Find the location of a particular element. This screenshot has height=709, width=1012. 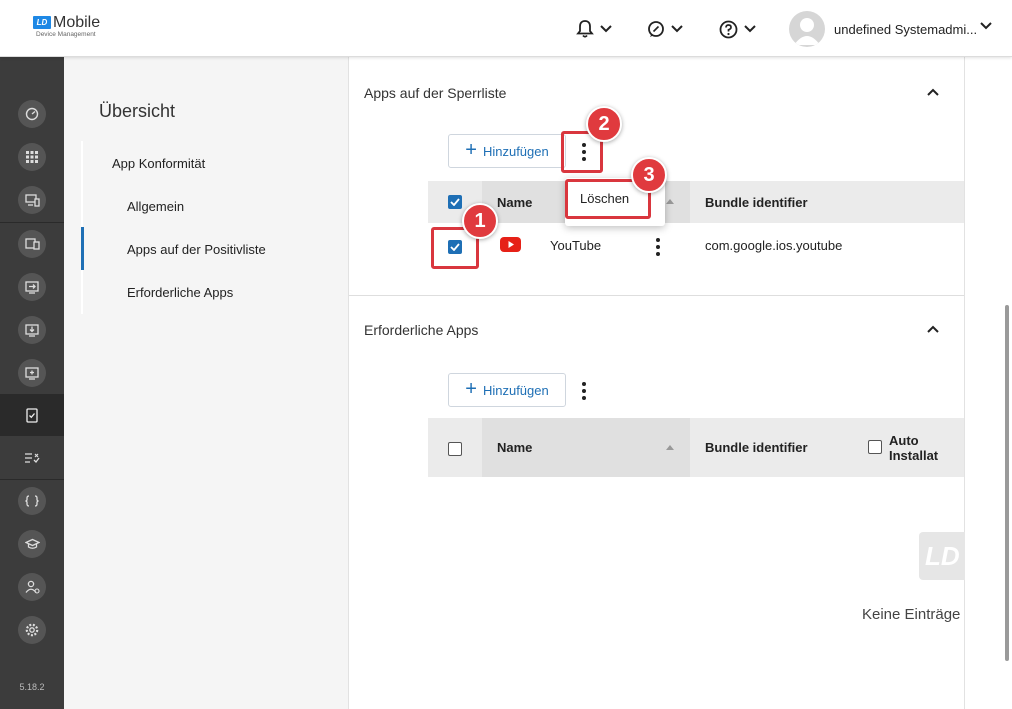

sidebar-item-users is located at coordinates (32, 587).